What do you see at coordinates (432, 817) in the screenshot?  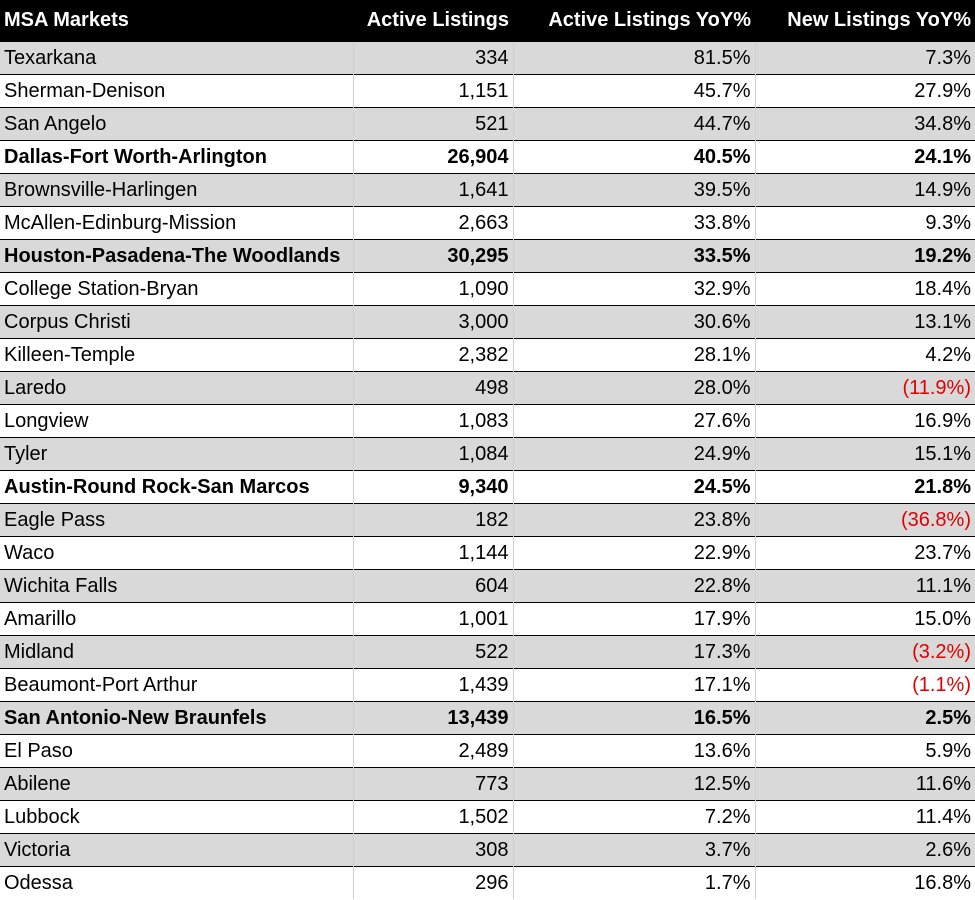 I see `cell-active-listings: 1,502` at bounding box center [432, 817].